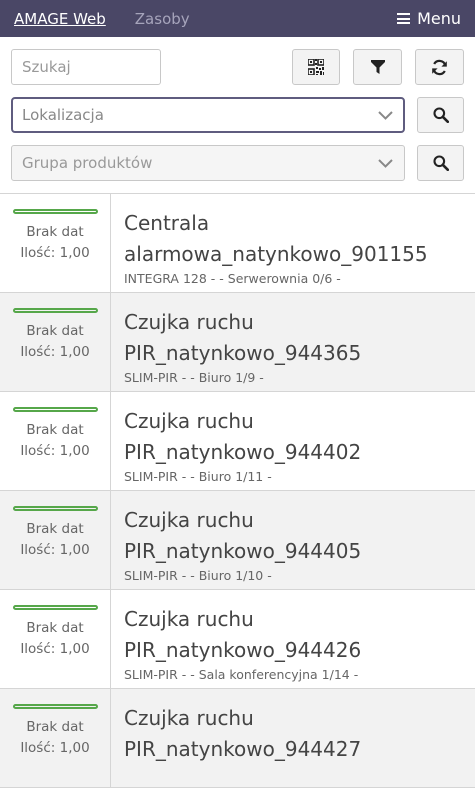  I want to click on item-subtitle: SLIM-PIR - - Biuro 1/11 -, so click(198, 476).